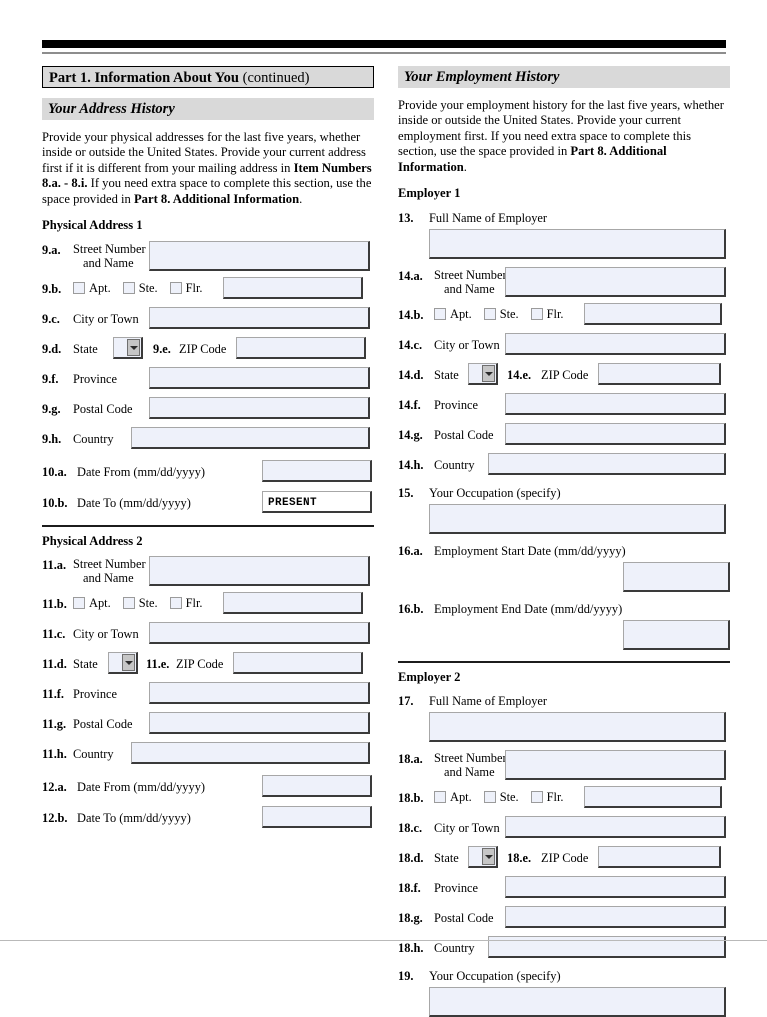 The height and width of the screenshot is (1017, 767). What do you see at coordinates (410, 917) in the screenshot?
I see `item-number-18g: 18.g.` at bounding box center [410, 917].